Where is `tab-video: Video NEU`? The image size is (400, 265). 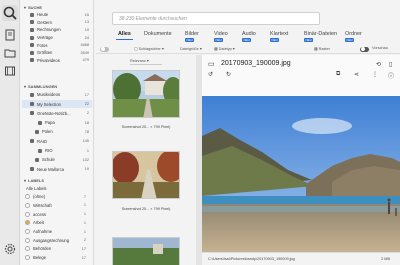 tab-video: Video NEU is located at coordinates (221, 36).